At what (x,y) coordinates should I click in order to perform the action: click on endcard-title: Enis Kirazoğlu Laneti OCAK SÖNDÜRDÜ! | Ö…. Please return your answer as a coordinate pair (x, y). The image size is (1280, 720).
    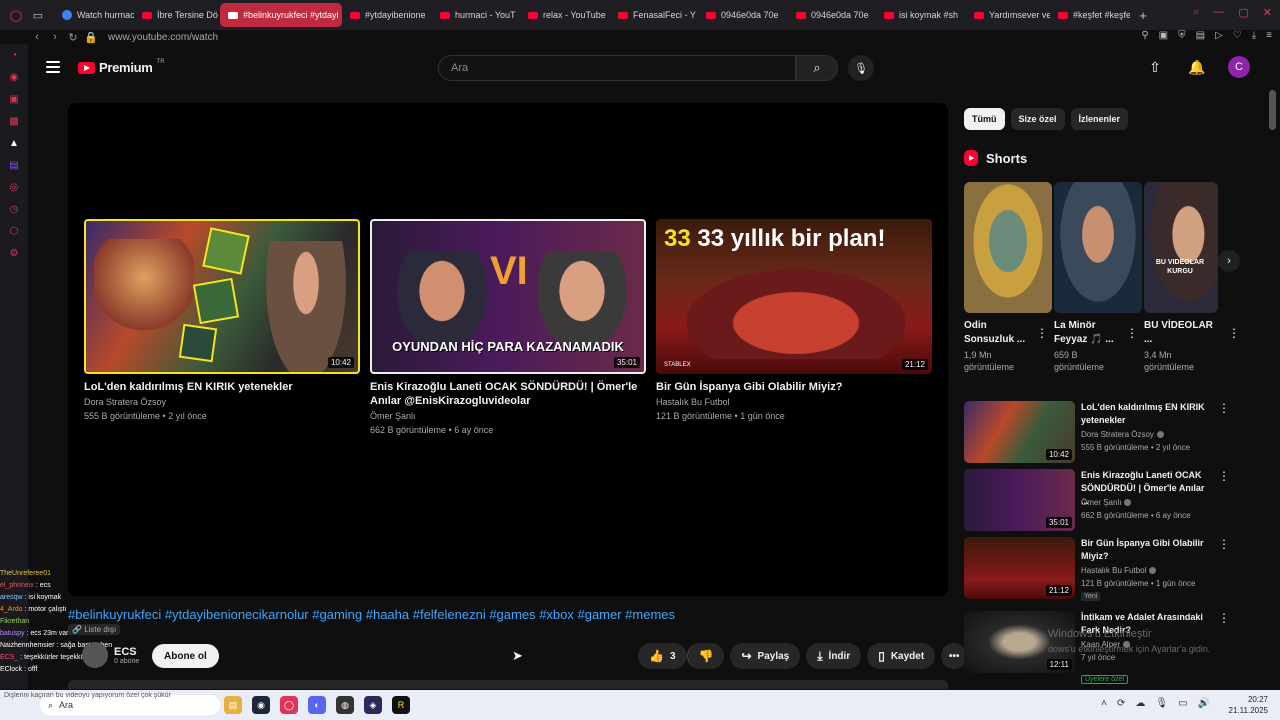
    Looking at the image, I should click on (508, 394).